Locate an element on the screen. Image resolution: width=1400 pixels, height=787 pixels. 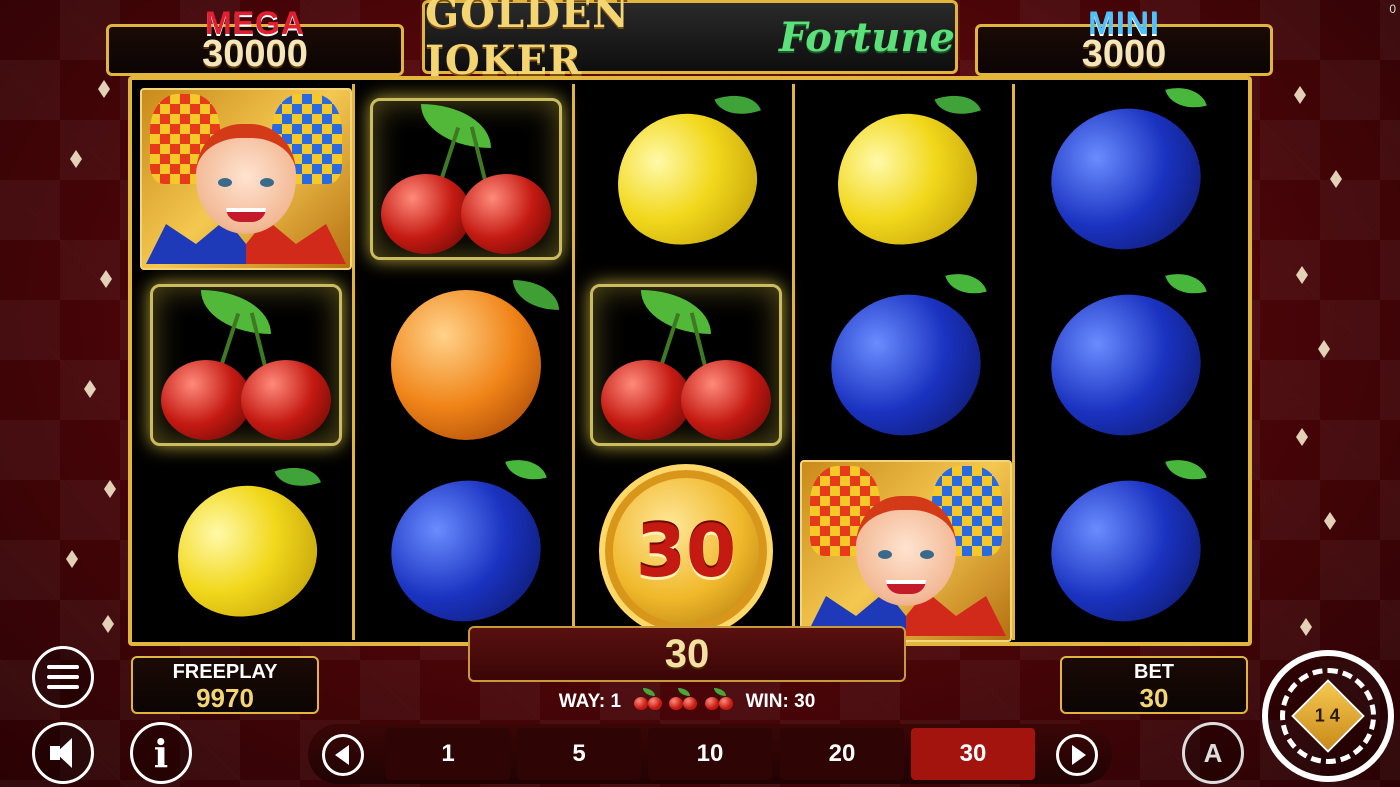
bet-option-5: 5 is located at coordinates (579, 754).